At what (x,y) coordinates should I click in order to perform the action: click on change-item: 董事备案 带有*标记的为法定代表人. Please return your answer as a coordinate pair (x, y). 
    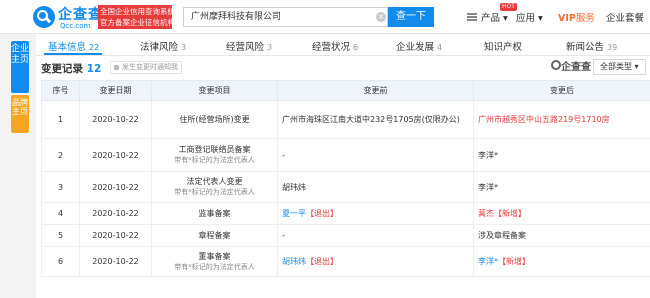
    Looking at the image, I should click on (214, 261).